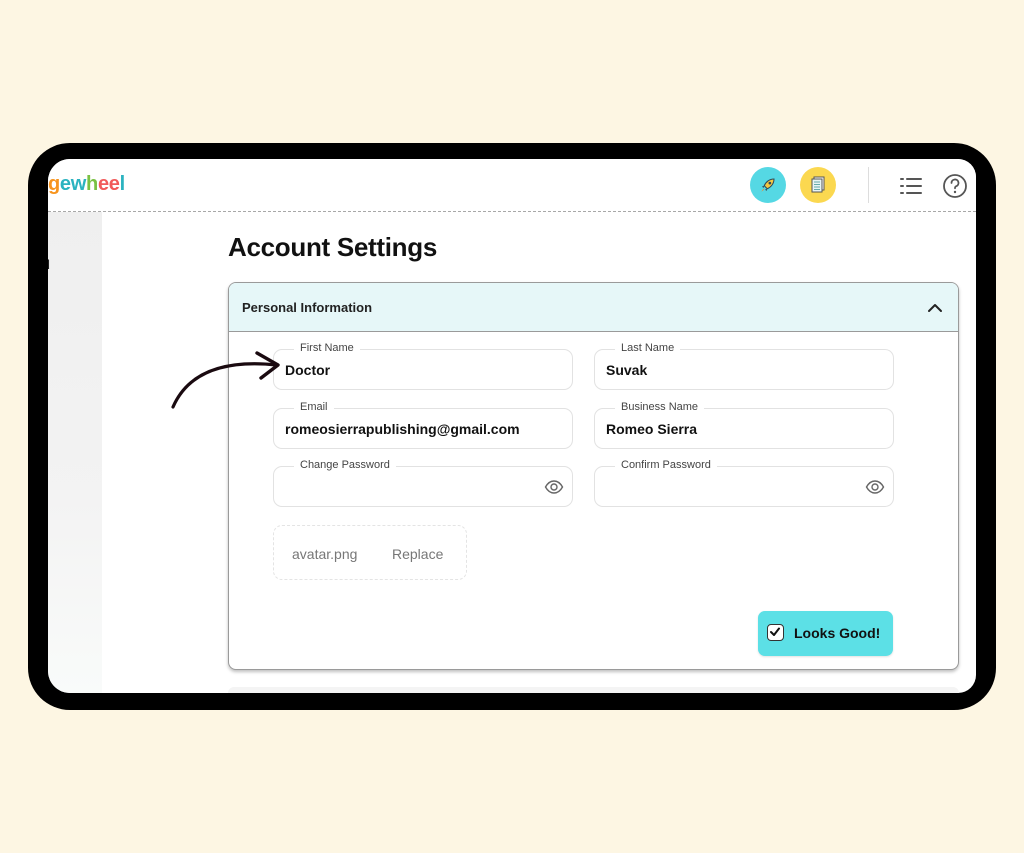 The width and height of the screenshot is (1024, 853). What do you see at coordinates (86, 184) in the screenshot?
I see `logo: gewheel` at bounding box center [86, 184].